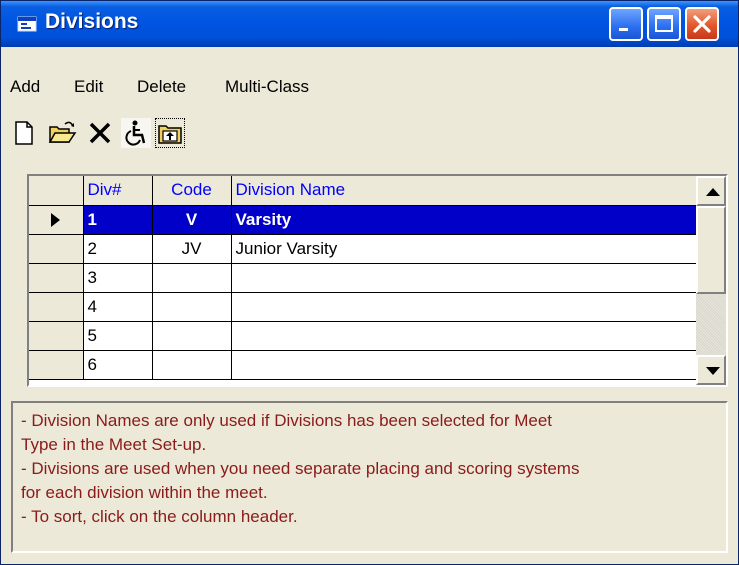 The image size is (739, 565). I want to click on cell-div: 6, so click(118, 365).